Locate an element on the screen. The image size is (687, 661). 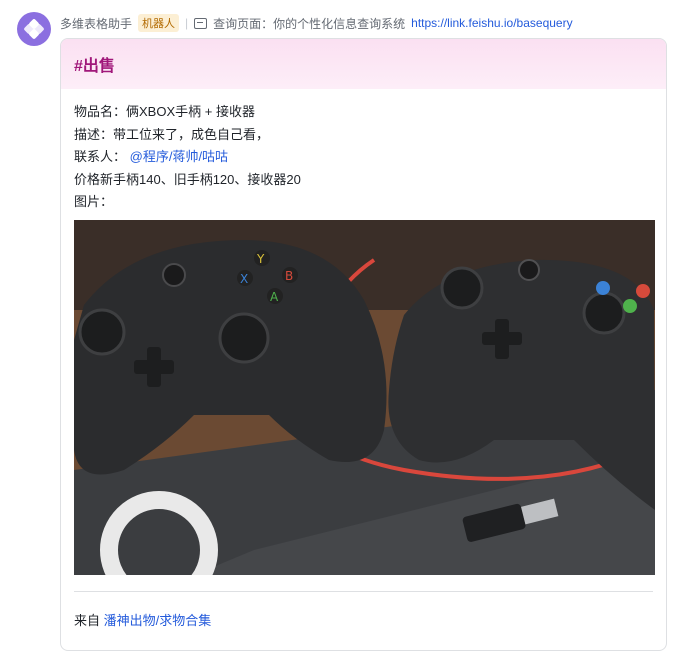
footer-prefix: 来自 is located at coordinates (87, 620).